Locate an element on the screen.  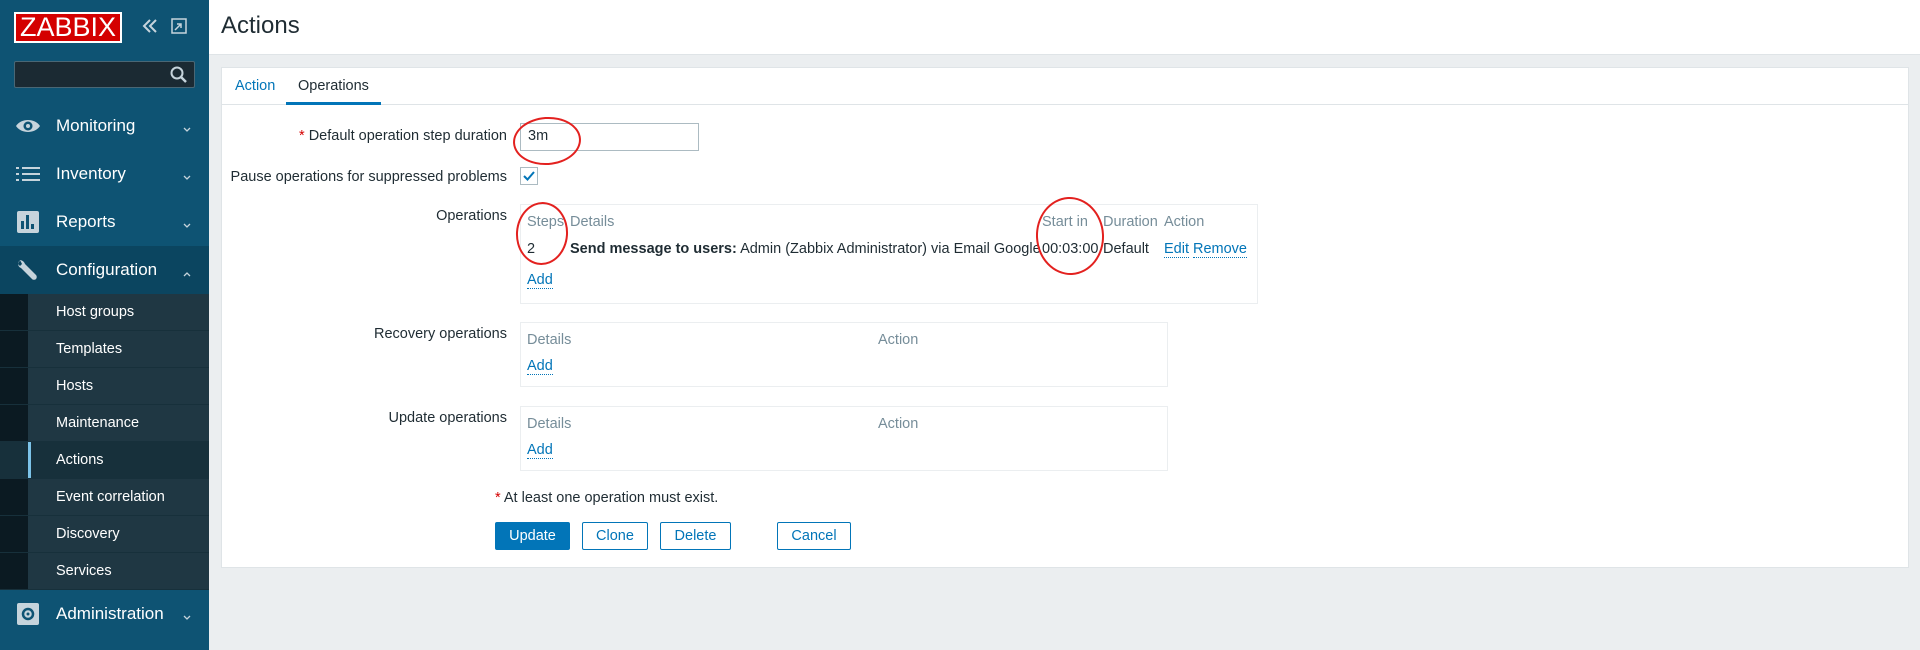
submenu-item-templates: Templates is located at coordinates (104, 349).